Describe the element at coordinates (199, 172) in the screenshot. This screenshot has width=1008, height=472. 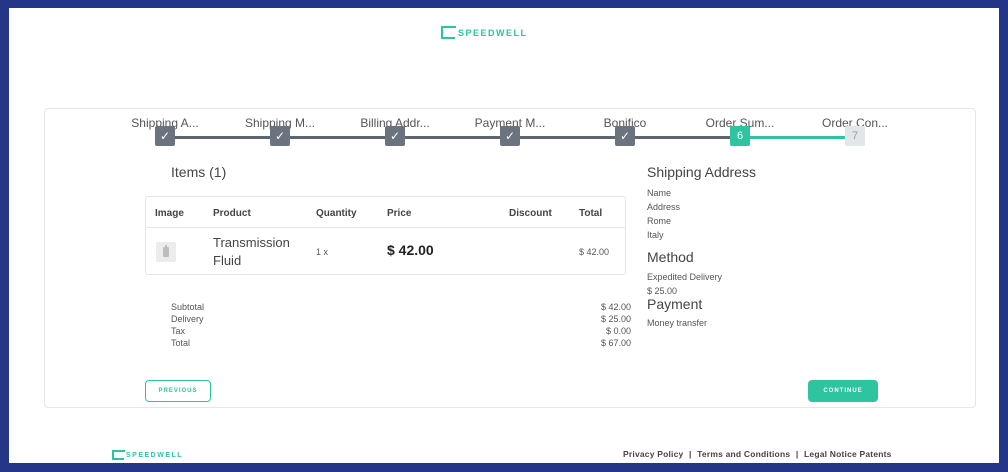
I see `items-title: Items (1)` at that location.